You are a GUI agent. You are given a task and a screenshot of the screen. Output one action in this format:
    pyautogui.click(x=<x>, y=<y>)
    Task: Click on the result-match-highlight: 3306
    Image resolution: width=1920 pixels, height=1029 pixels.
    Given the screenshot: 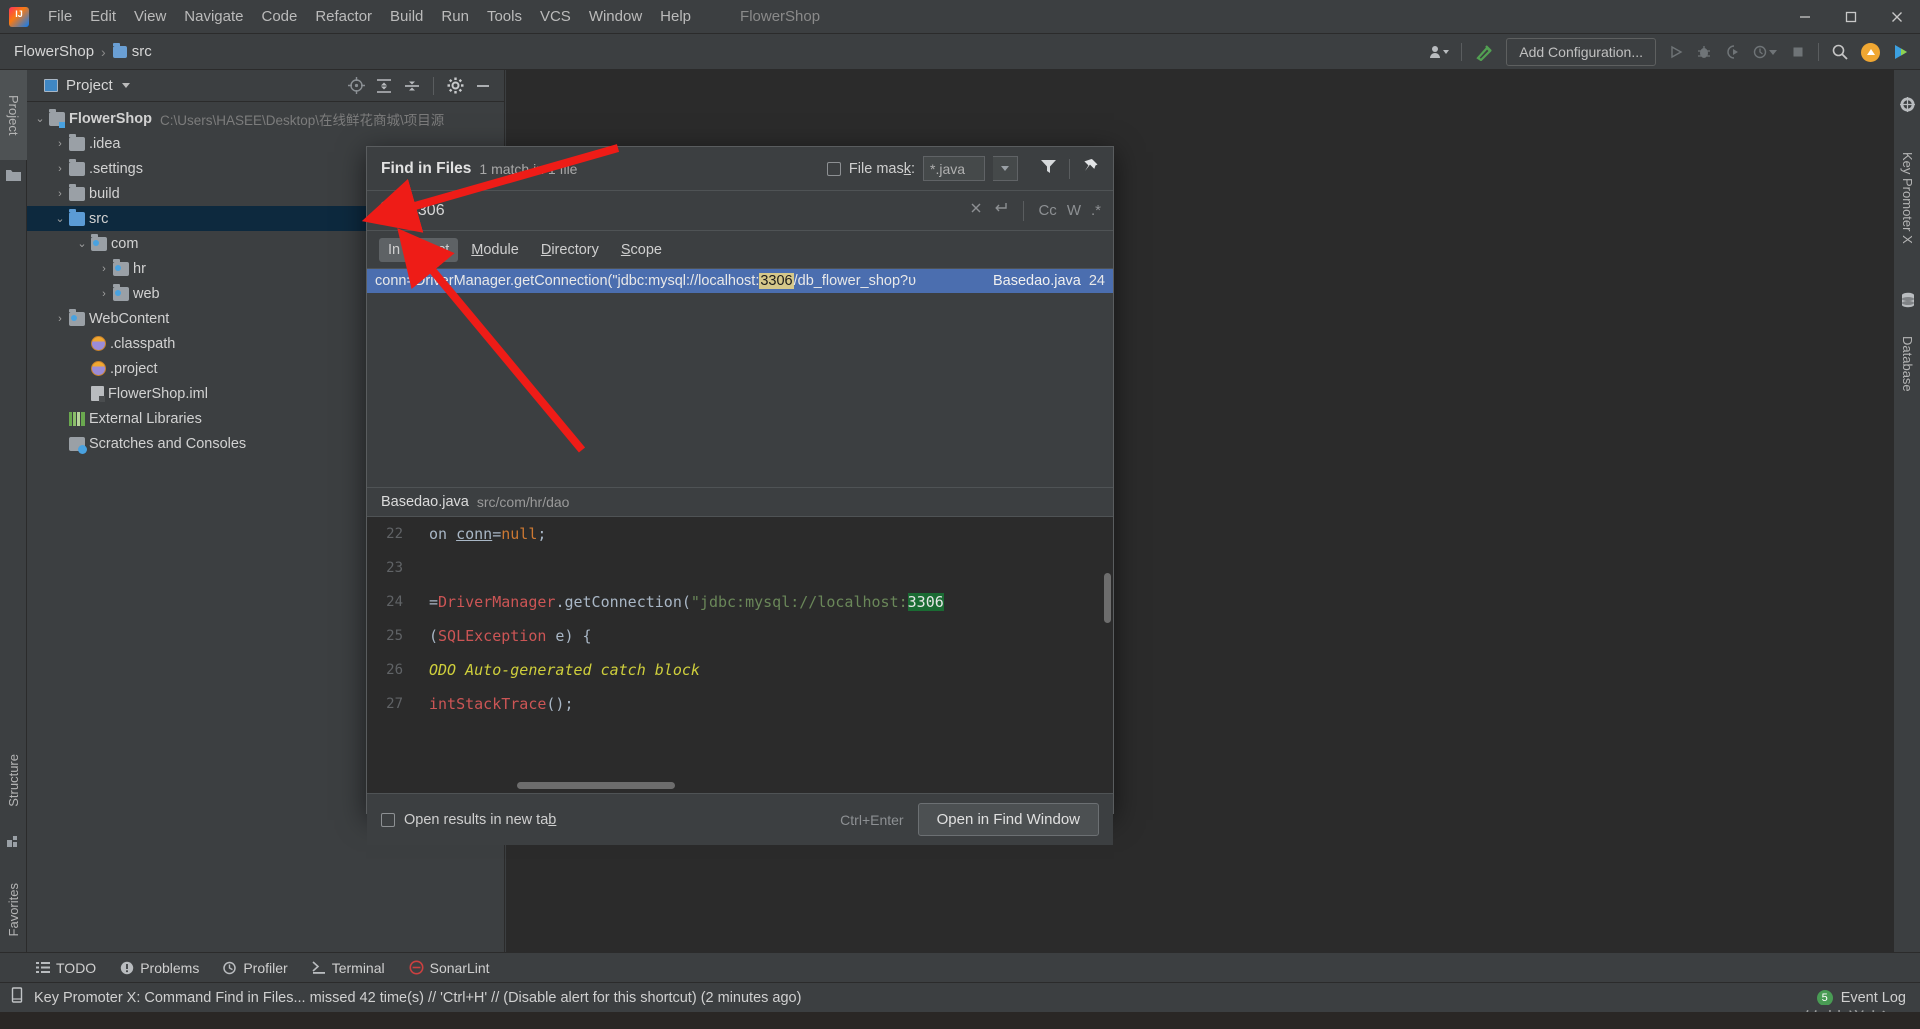 What is the action you would take?
    pyautogui.click(x=776, y=281)
    